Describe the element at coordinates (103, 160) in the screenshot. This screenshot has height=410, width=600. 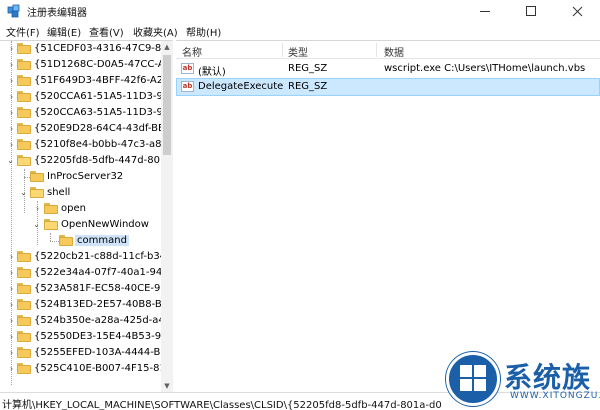
I see `tree-item-label: {52205fd8-5dfb-447d-801a-` at that location.